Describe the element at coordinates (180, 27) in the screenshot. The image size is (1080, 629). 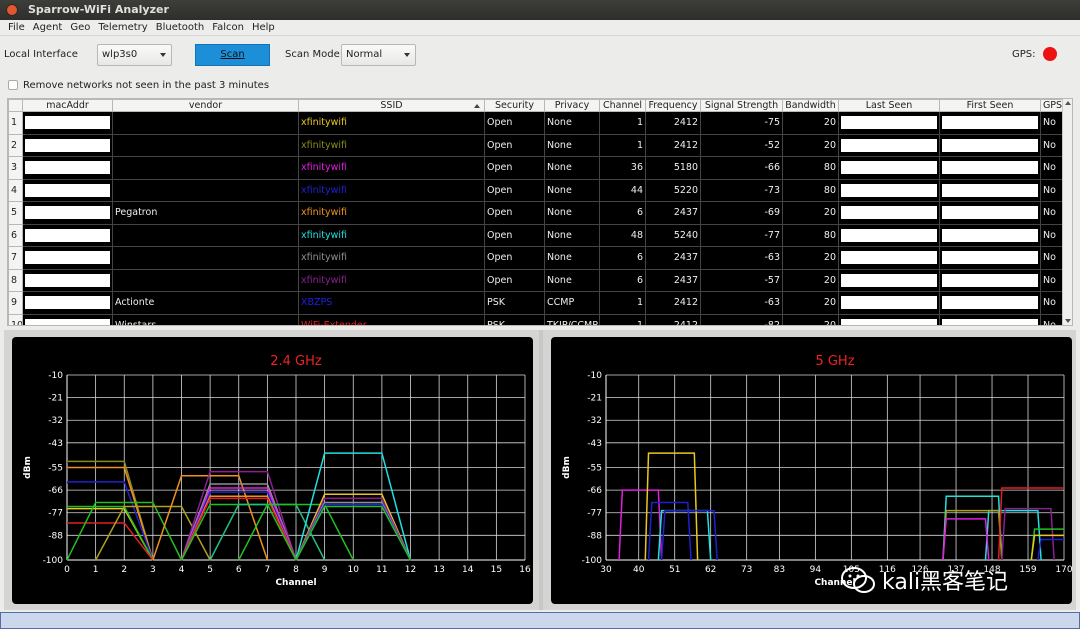
I see `menu-bluetooth: Bluetooth` at that location.